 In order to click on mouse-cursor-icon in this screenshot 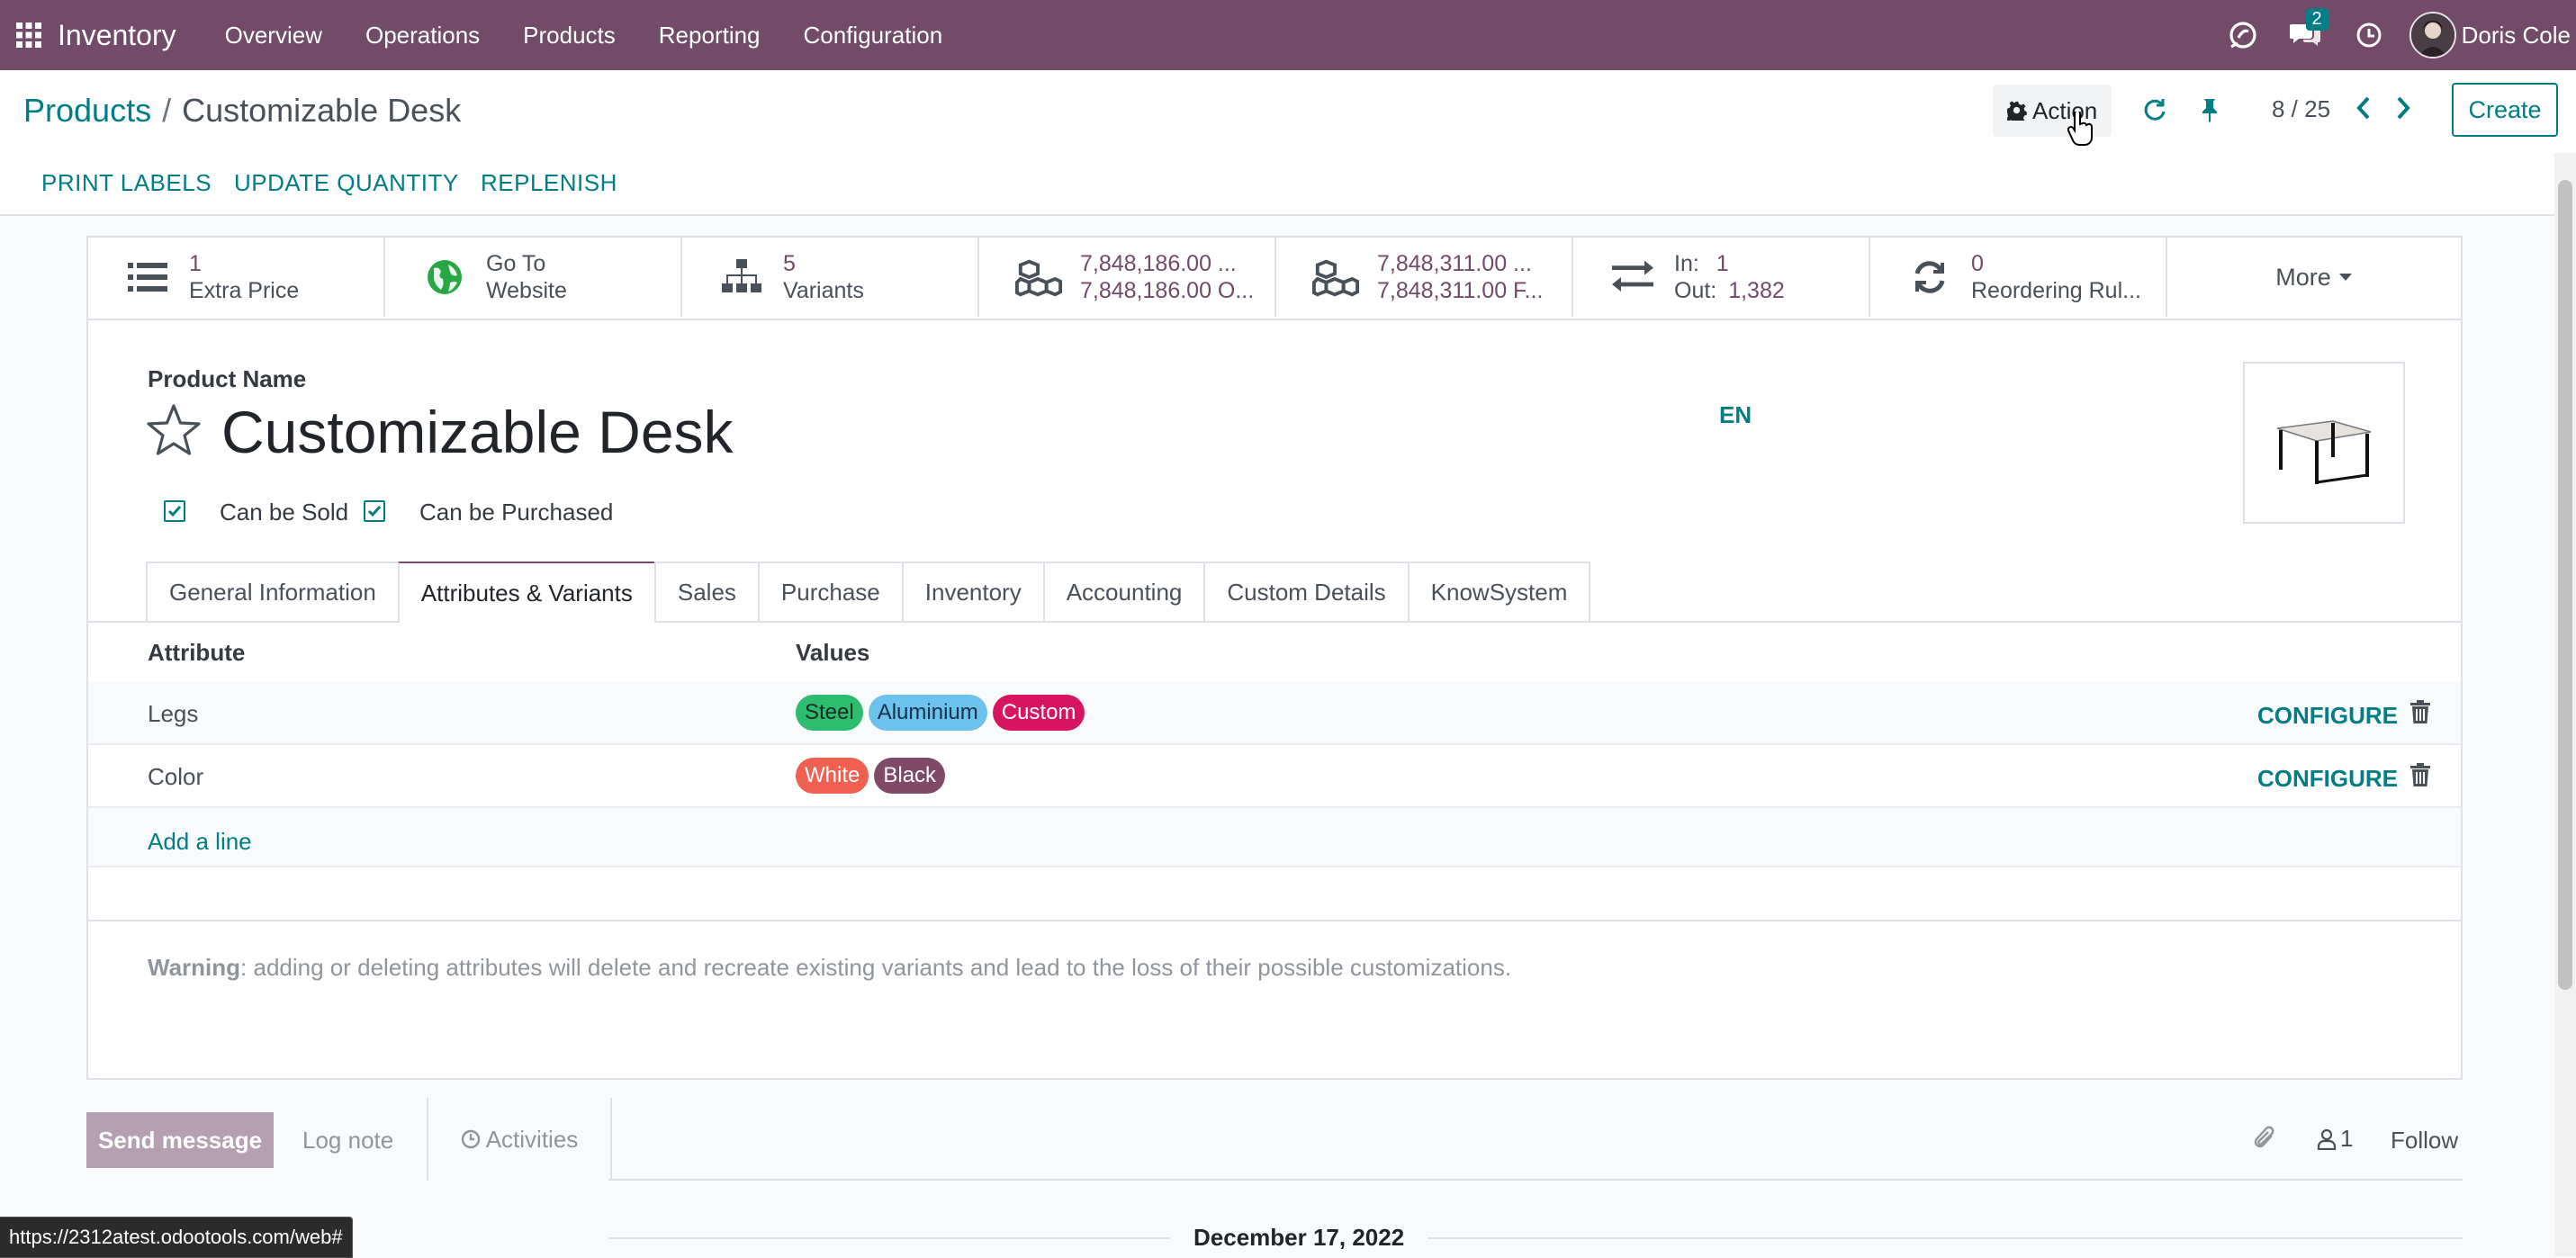, I will do `click(2080, 131)`.